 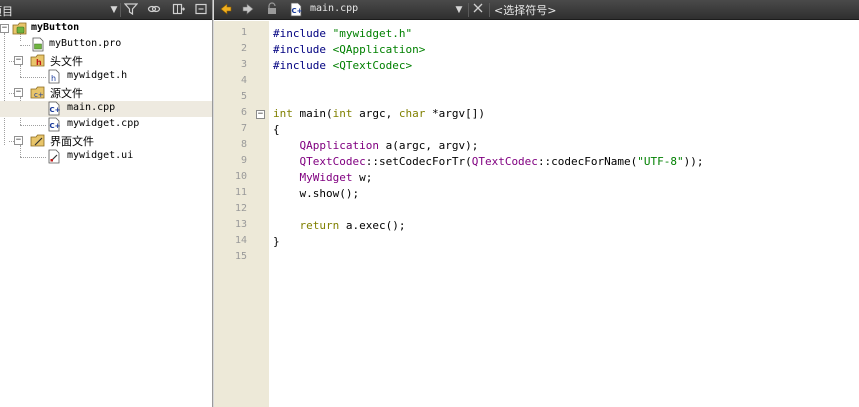 I want to click on tree-item-label: 头文件, so click(x=66, y=61).